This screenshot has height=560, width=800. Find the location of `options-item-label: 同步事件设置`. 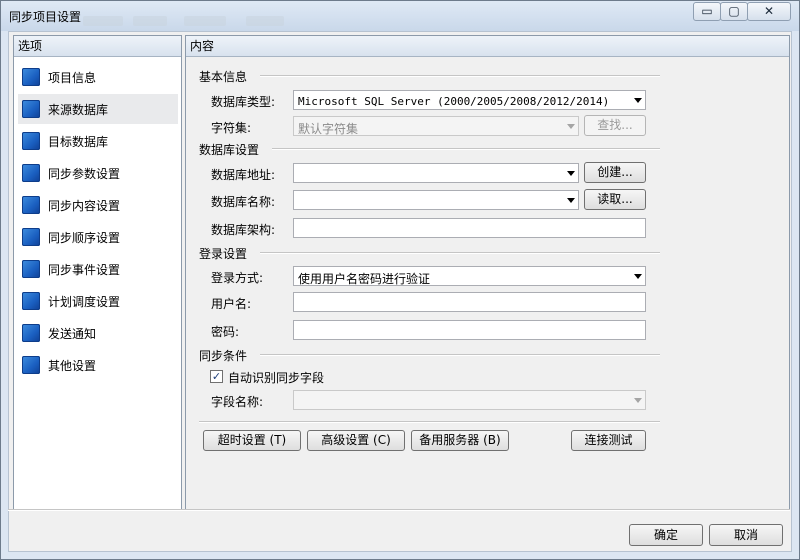

options-item-label: 同步事件设置 is located at coordinates (84, 270).